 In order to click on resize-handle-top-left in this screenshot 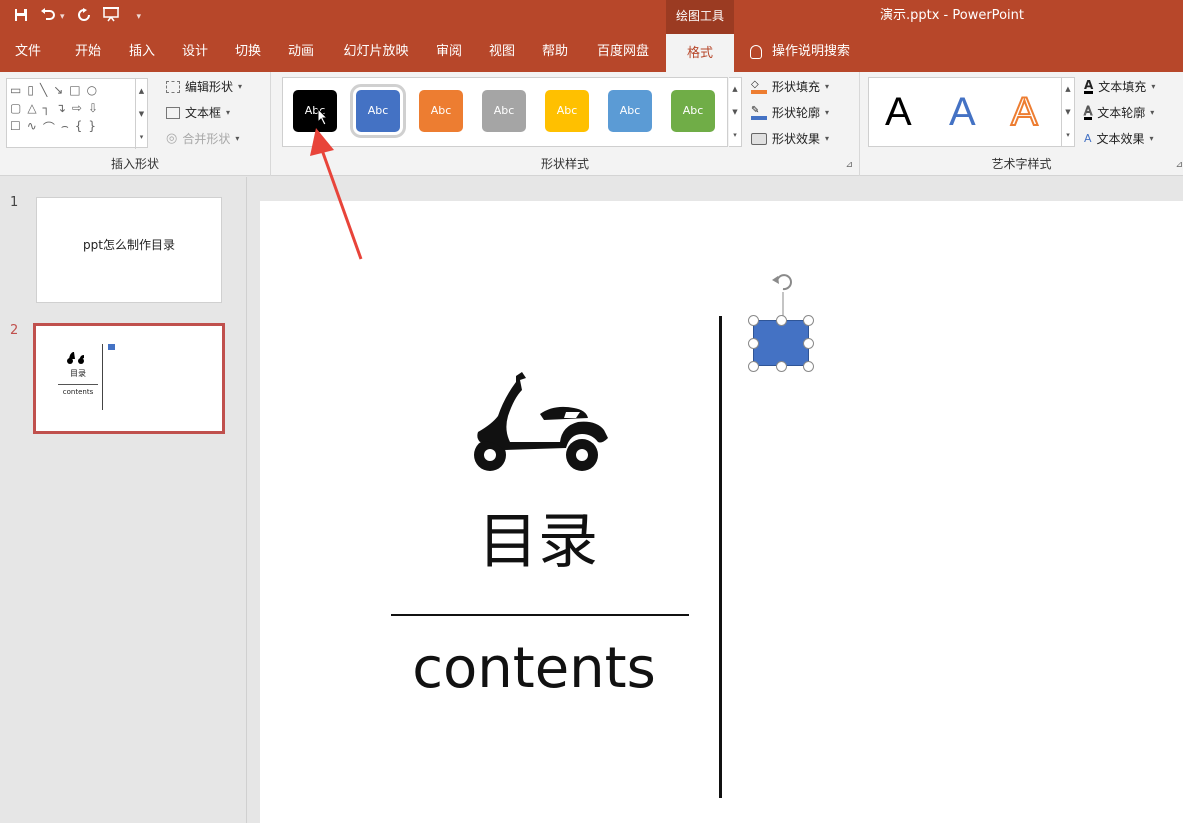, I will do `click(753, 320)`.